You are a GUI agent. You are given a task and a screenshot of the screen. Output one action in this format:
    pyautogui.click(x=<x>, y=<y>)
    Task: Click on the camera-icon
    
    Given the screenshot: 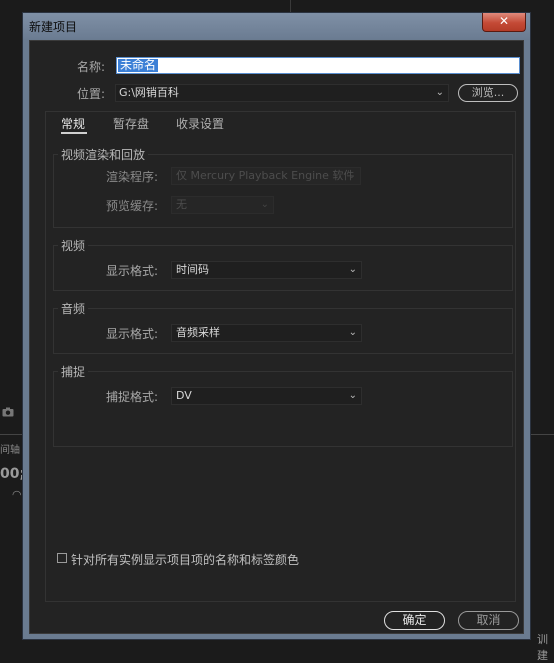 What is the action you would take?
    pyautogui.click(x=8, y=413)
    